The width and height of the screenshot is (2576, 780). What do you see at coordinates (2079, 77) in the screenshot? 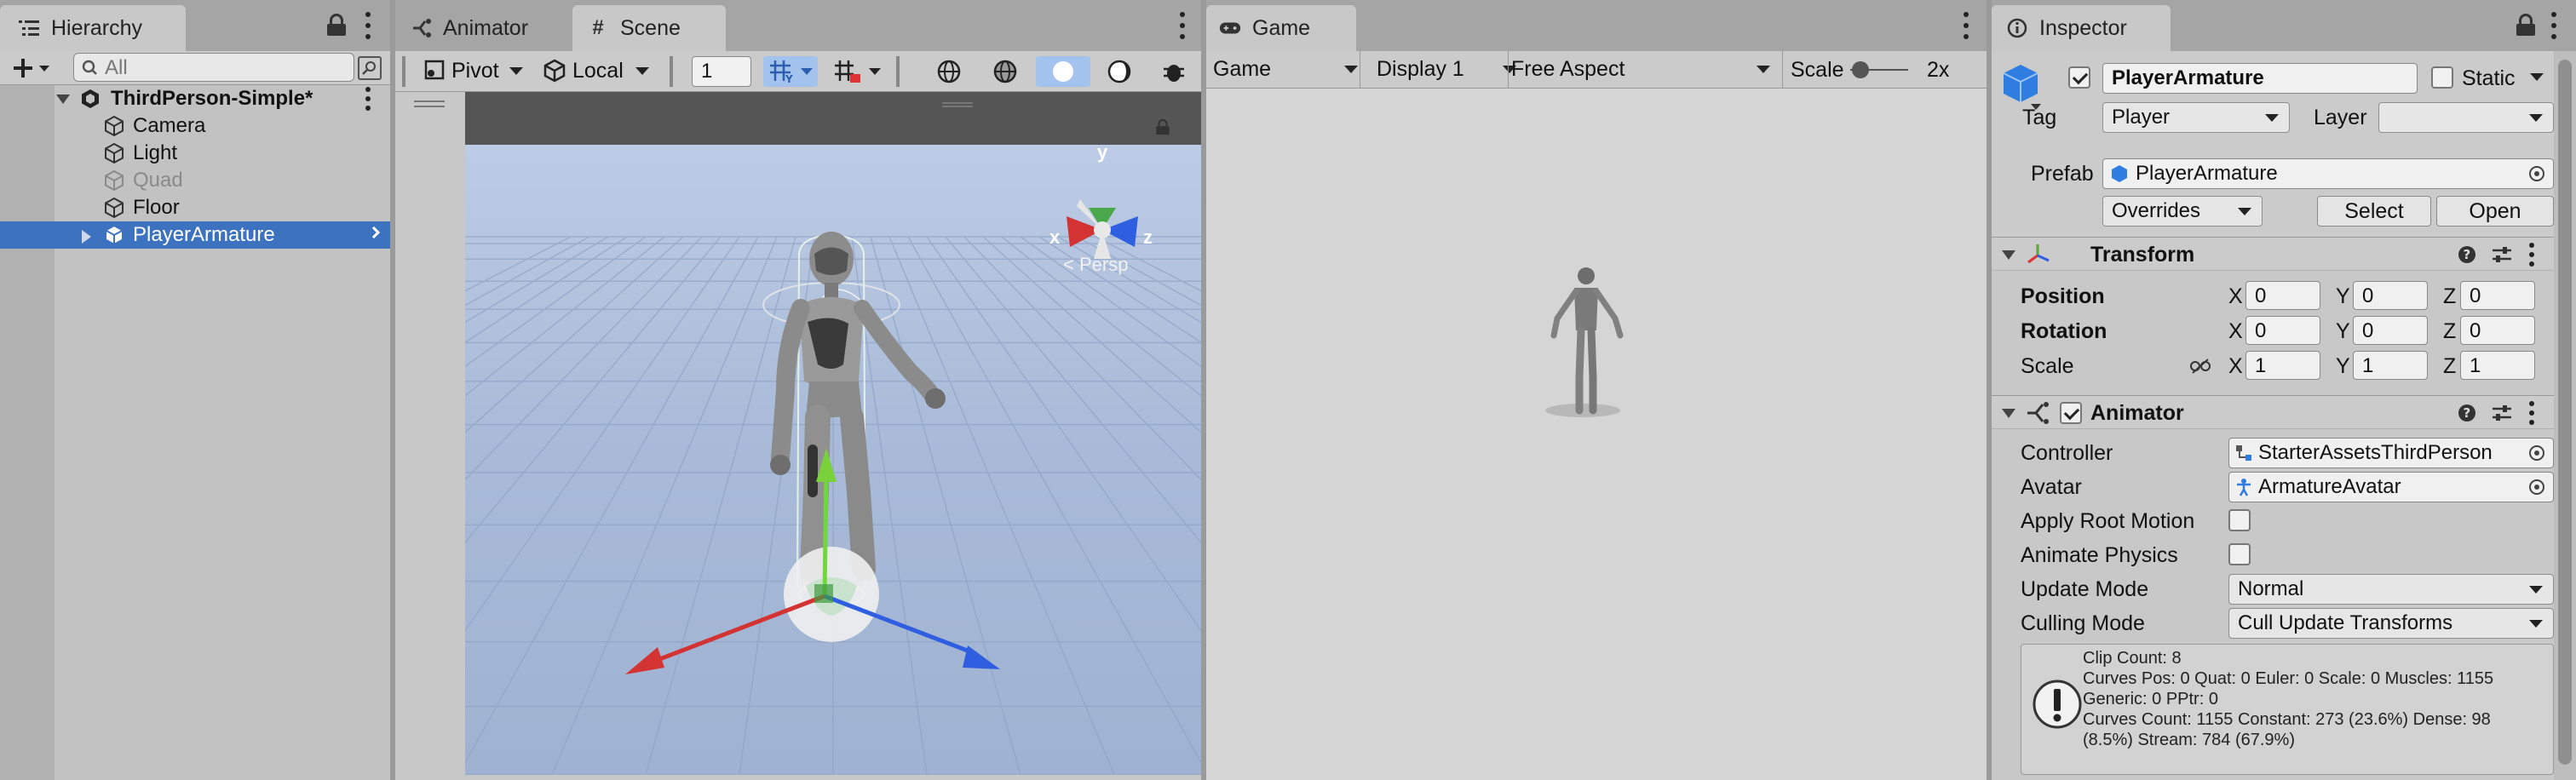
I see `active-checkbox` at bounding box center [2079, 77].